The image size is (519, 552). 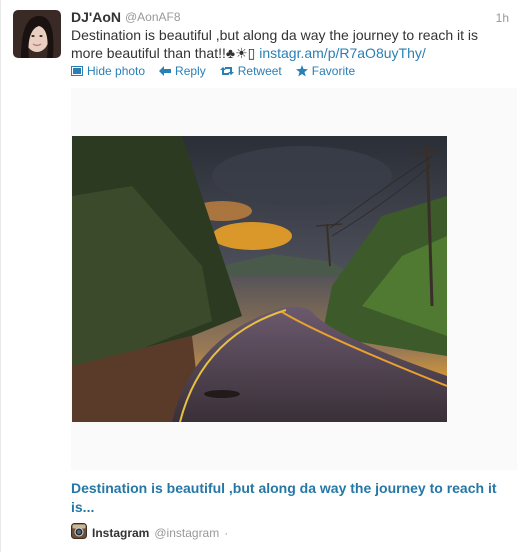 What do you see at coordinates (186, 533) in the screenshot?
I see `source-handle: @instagram` at bounding box center [186, 533].